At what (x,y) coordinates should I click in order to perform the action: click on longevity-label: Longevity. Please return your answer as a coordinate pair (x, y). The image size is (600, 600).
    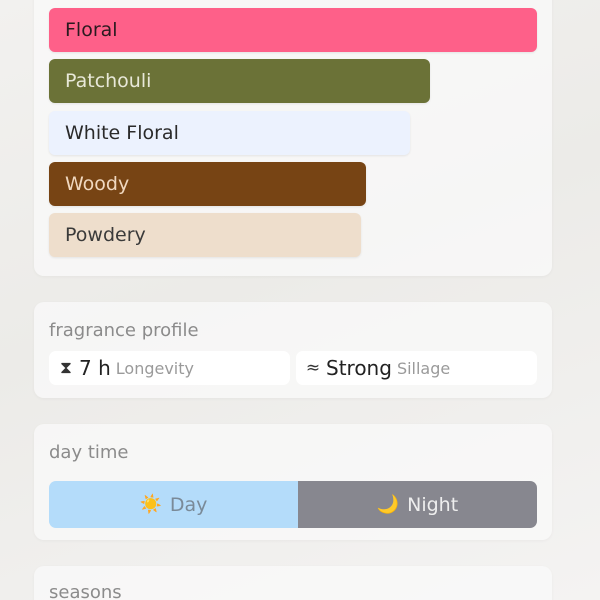
    Looking at the image, I should click on (154, 368).